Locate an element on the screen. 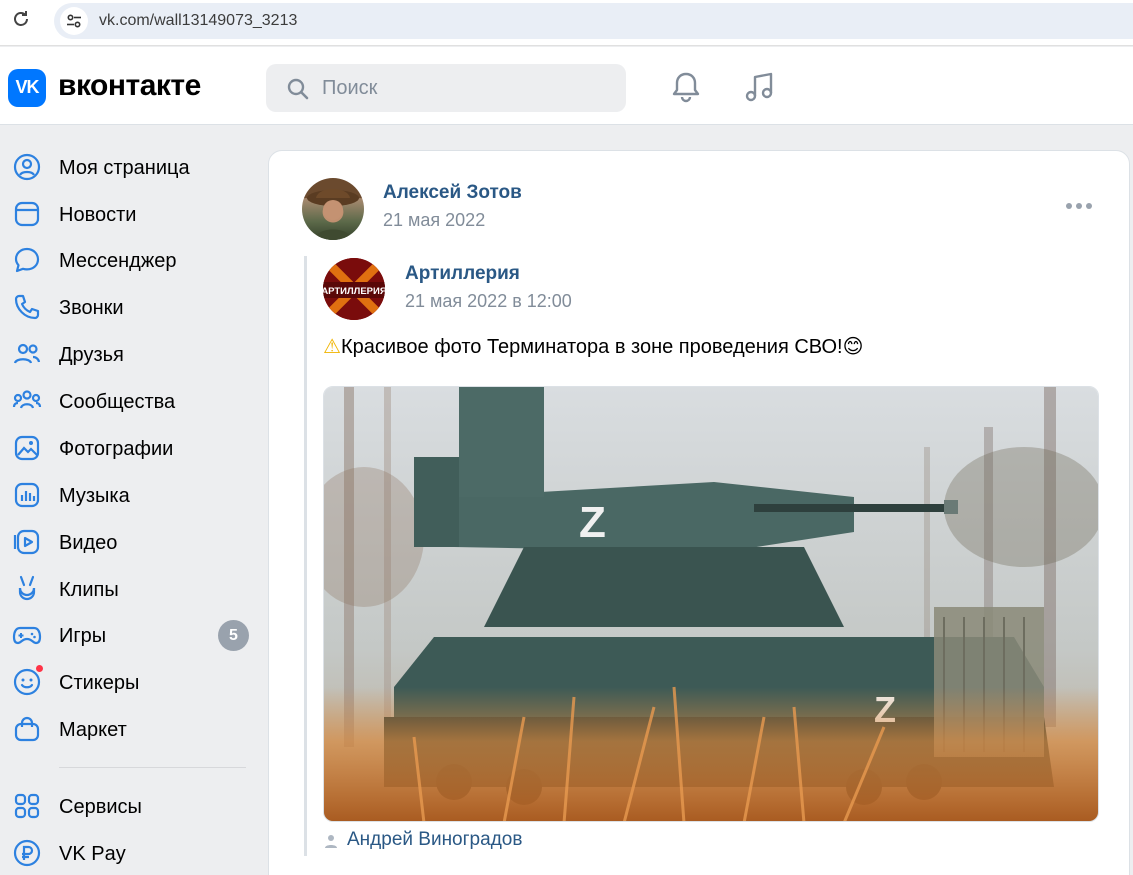 The image size is (1133, 875). post-date: 21 мая 2022 is located at coordinates (434, 220).